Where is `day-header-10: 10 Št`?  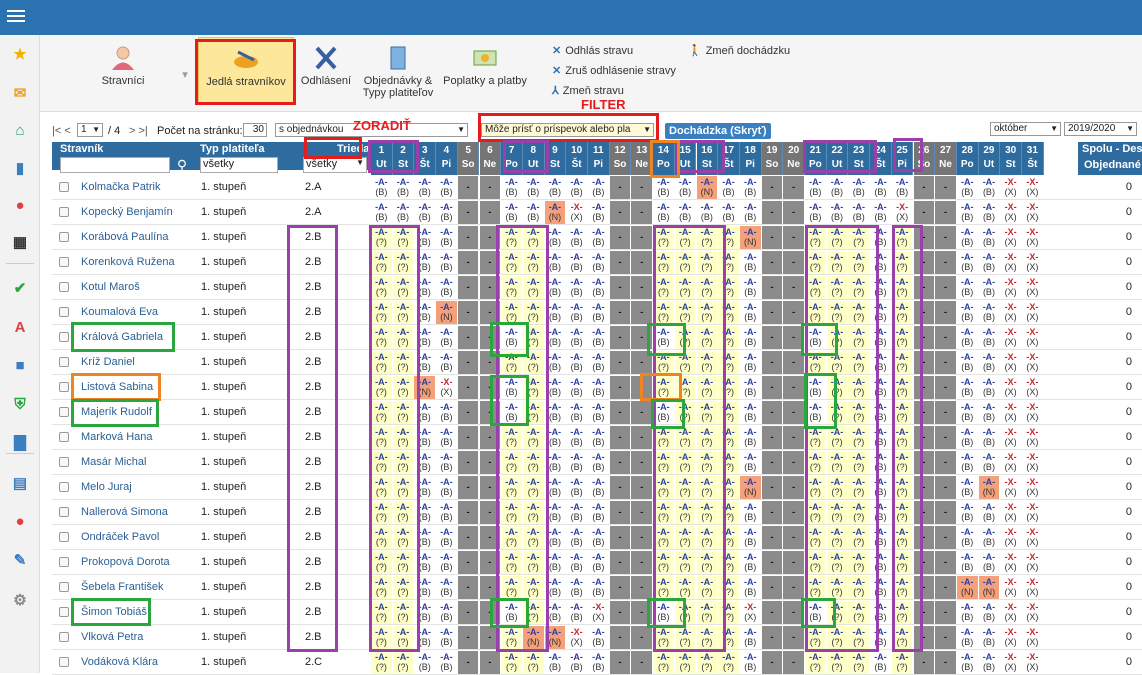
day-header-10: 10 Št is located at coordinates (577, 158).